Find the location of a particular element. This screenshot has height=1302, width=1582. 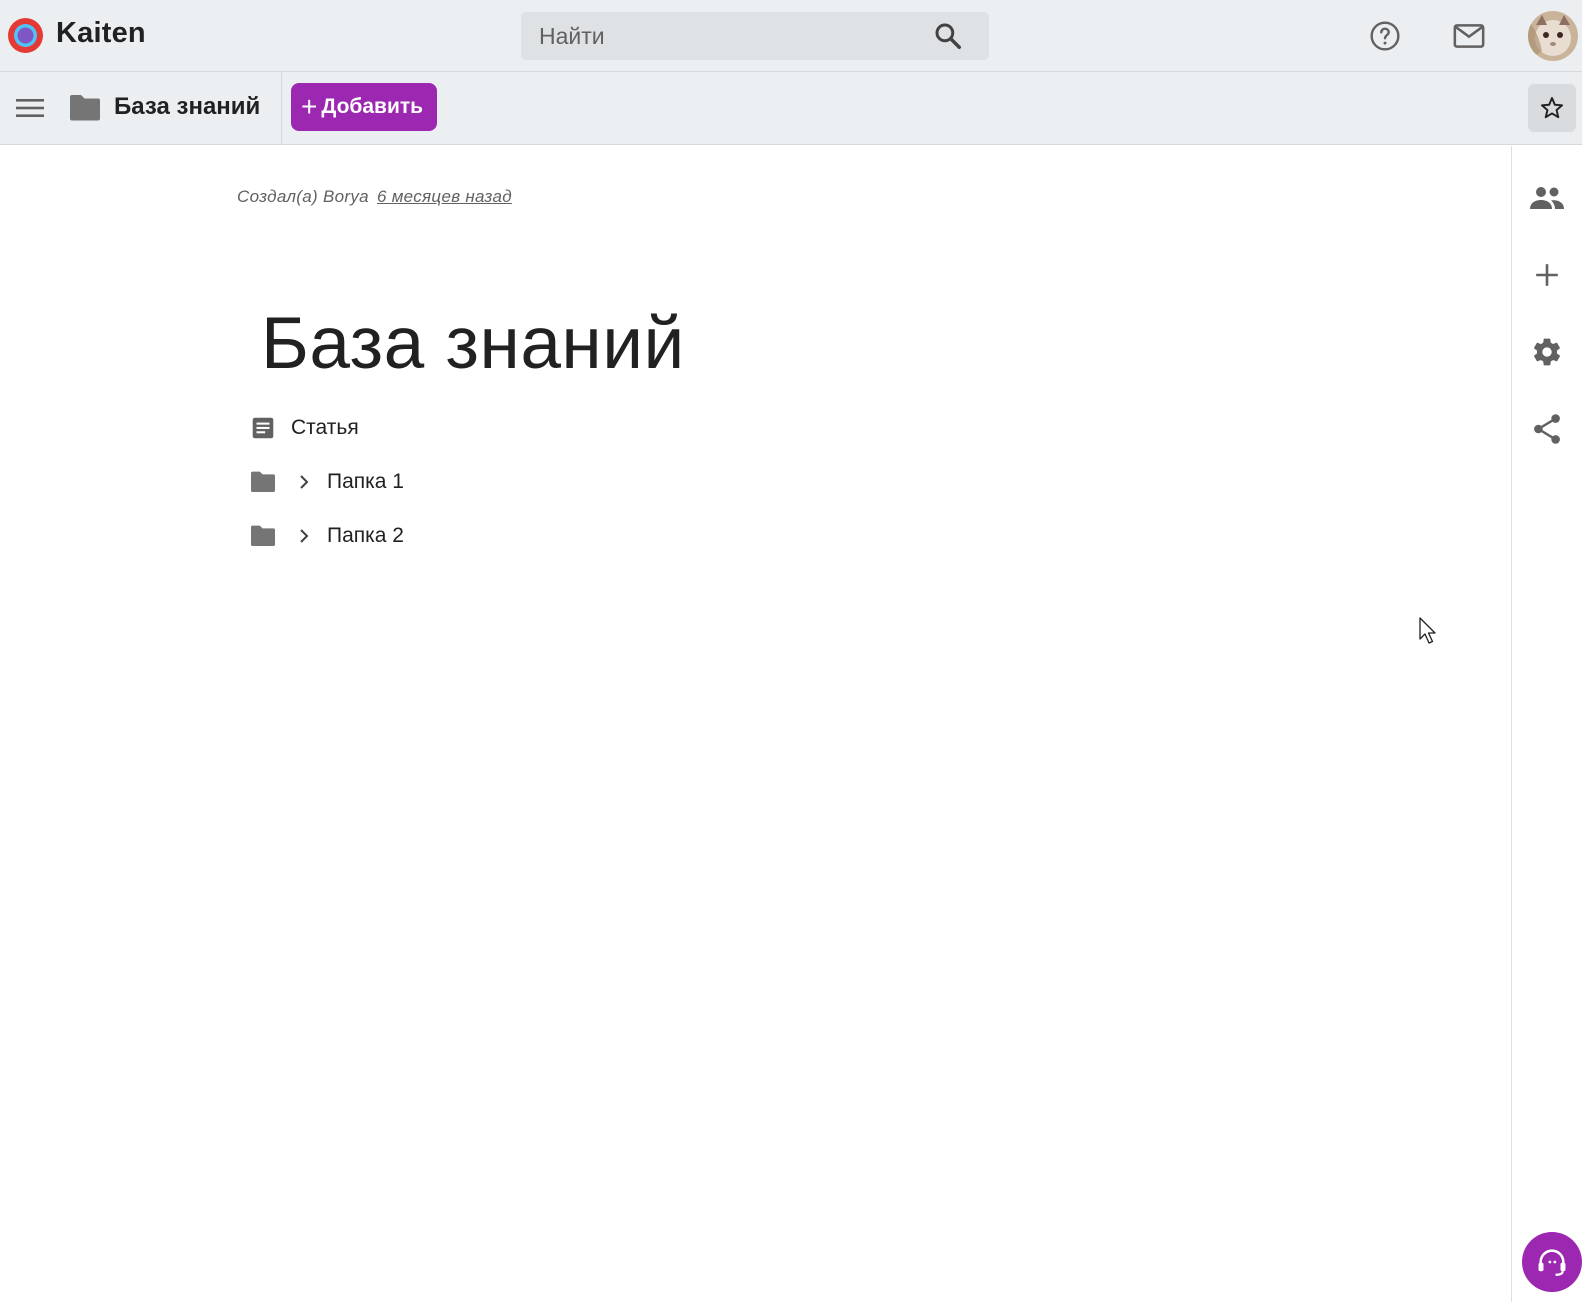

people-icon is located at coordinates (1547, 198).